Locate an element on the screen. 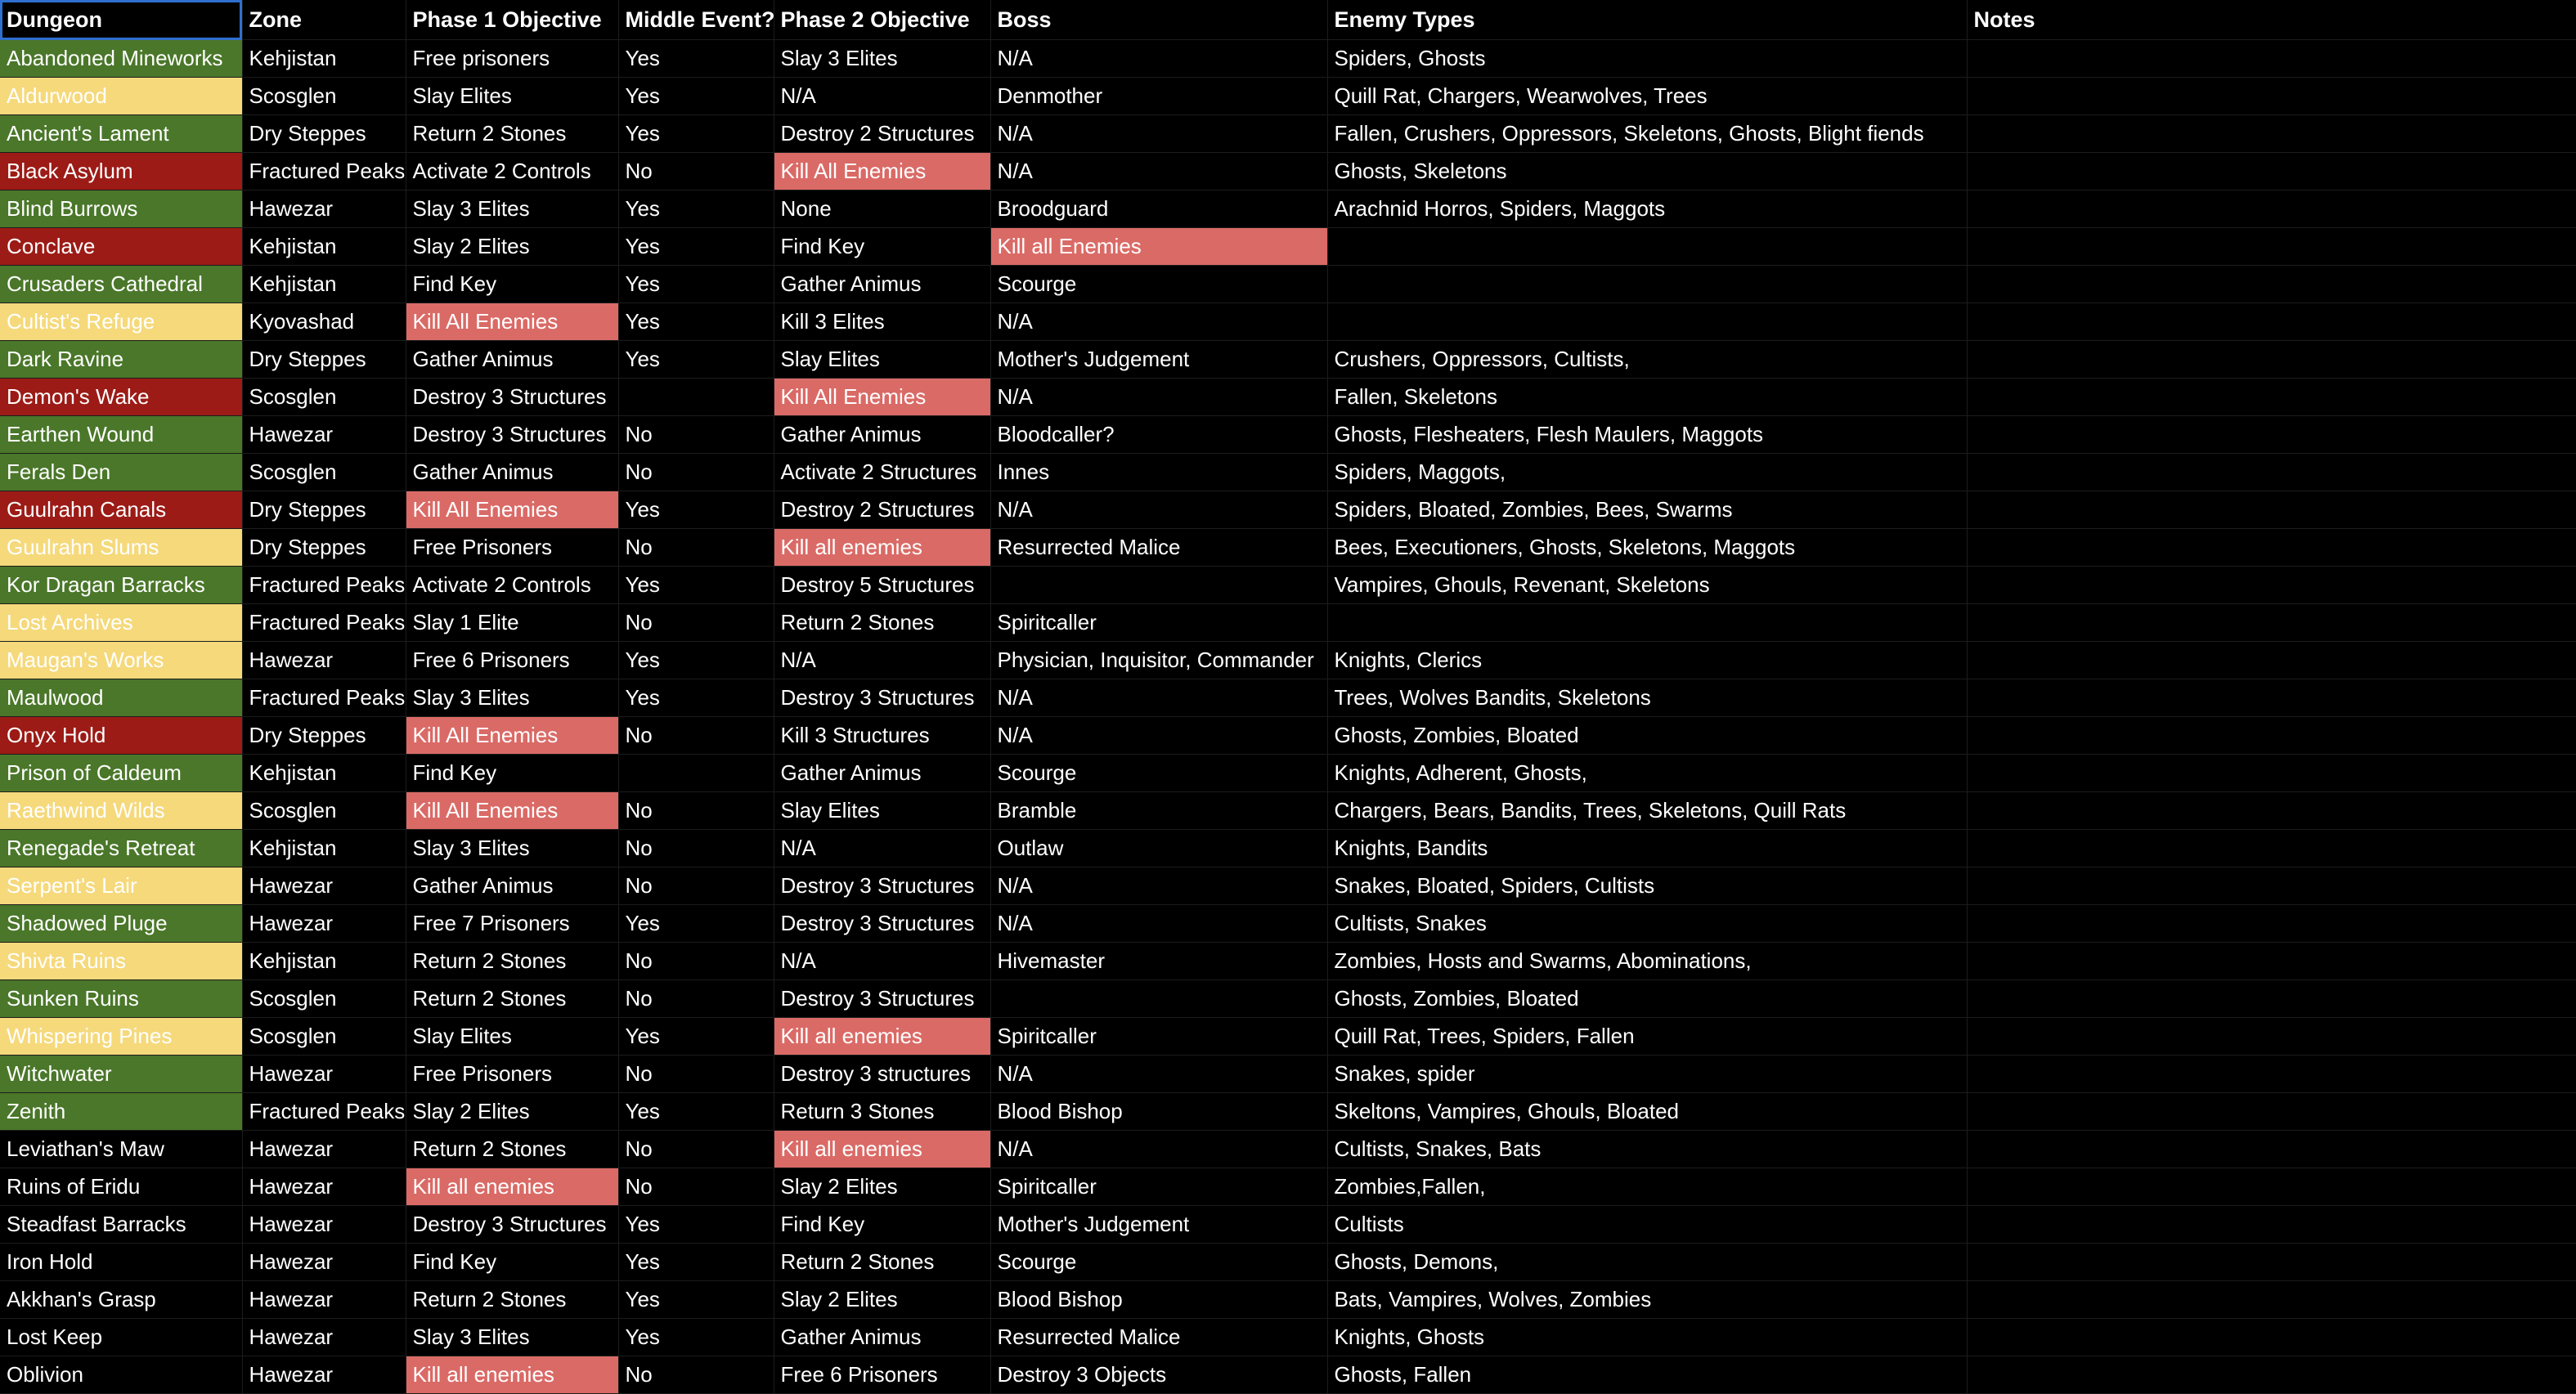 The width and height of the screenshot is (2576, 1394). cell-phase2-objective: None is located at coordinates (883, 209).